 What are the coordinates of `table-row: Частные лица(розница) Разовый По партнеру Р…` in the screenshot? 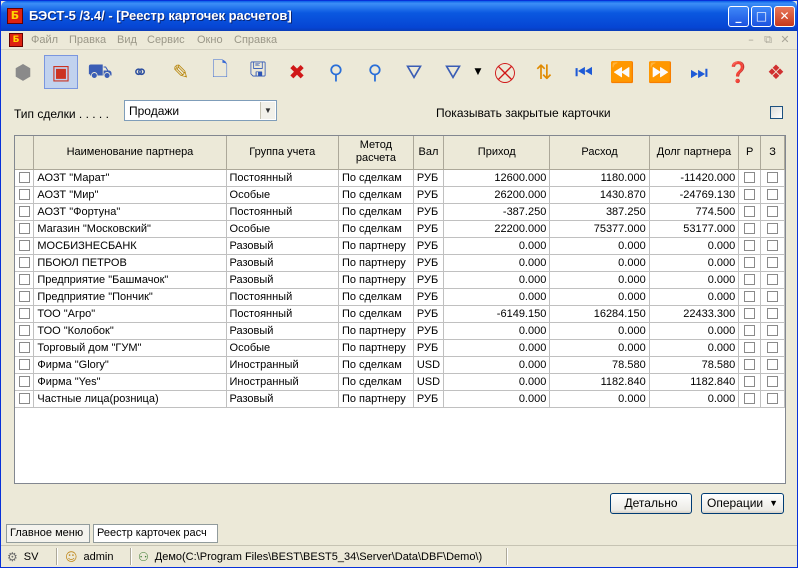 It's located at (400, 399).